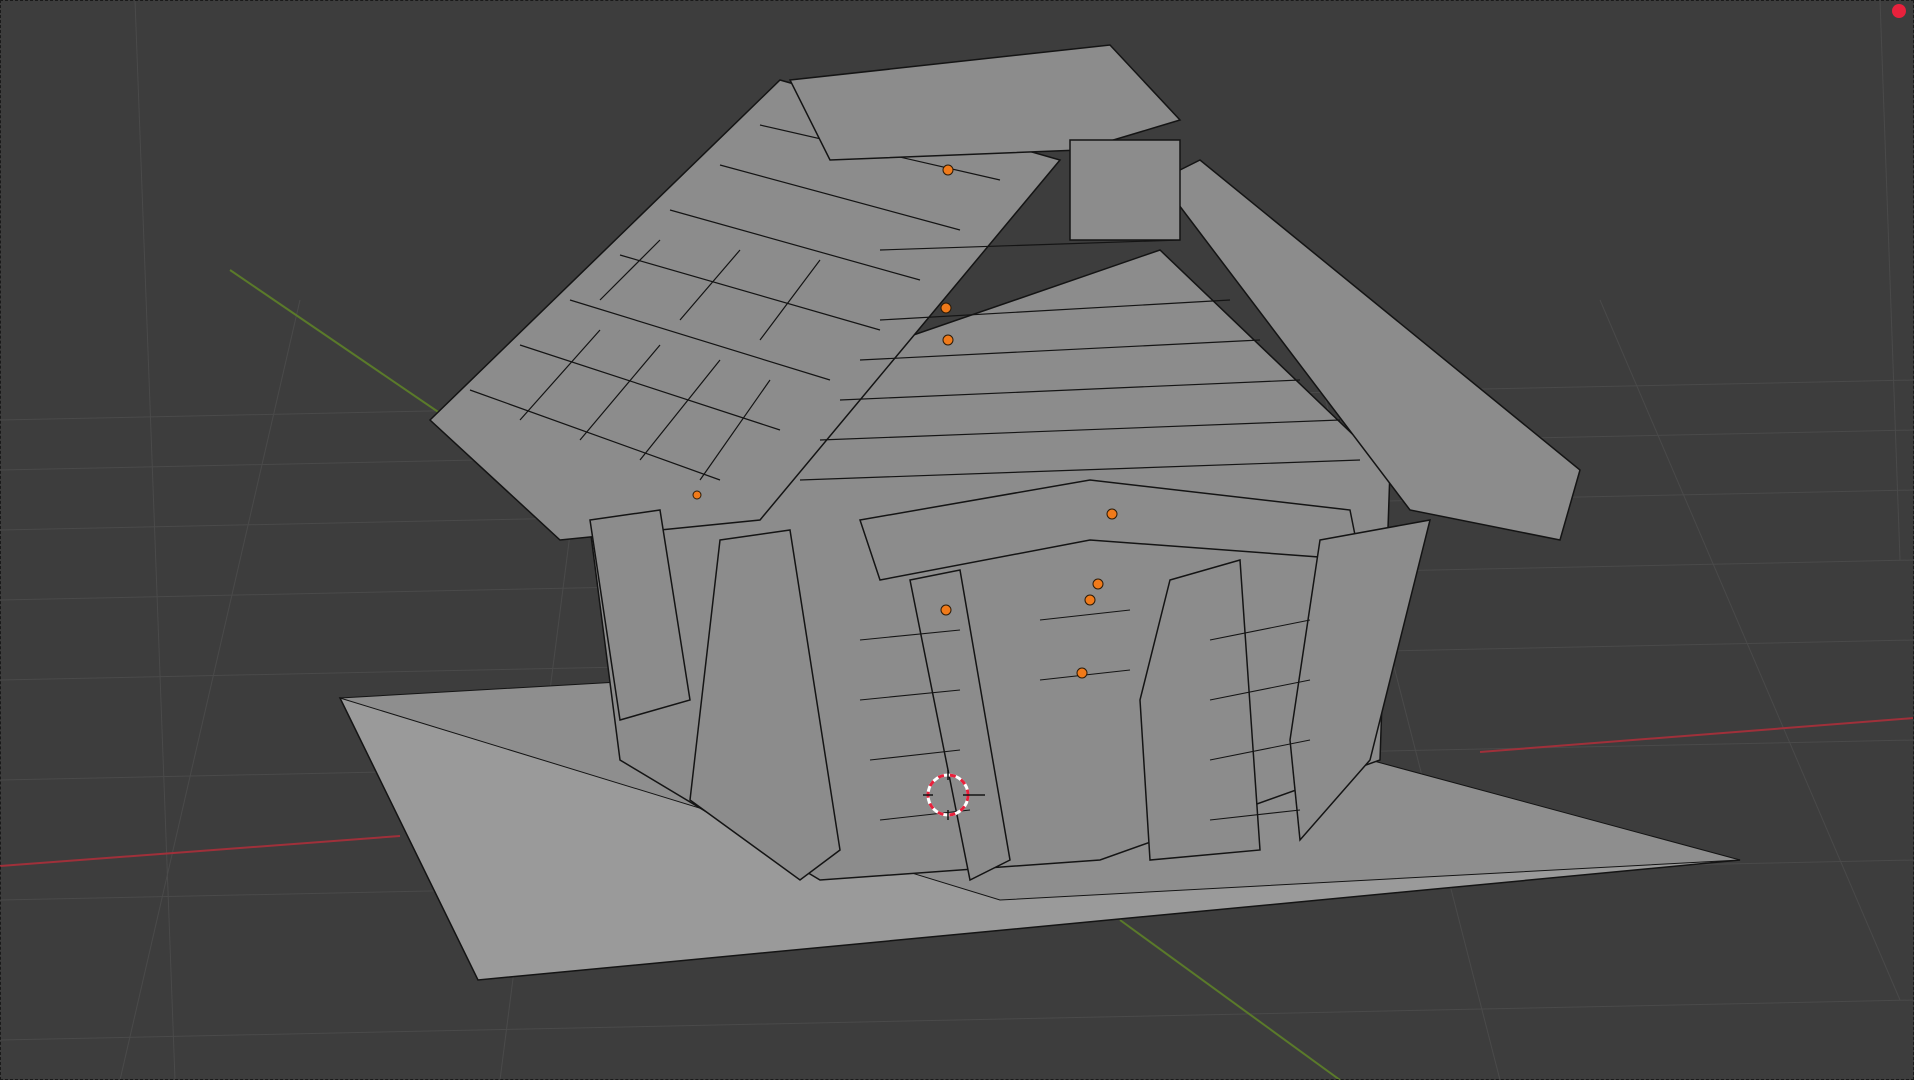  What do you see at coordinates (1125, 190) in the screenshot?
I see `chimney` at bounding box center [1125, 190].